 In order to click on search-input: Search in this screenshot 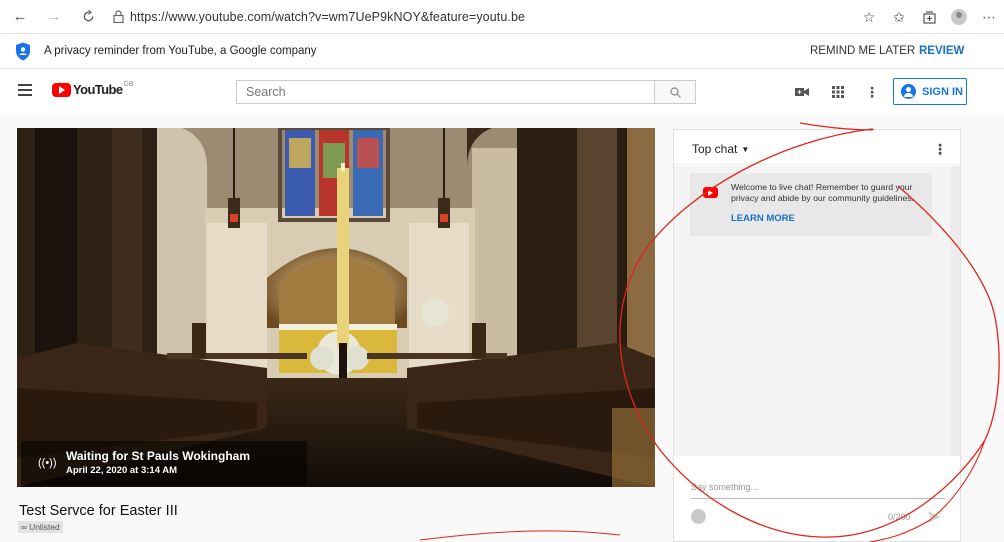, I will do `click(445, 92)`.